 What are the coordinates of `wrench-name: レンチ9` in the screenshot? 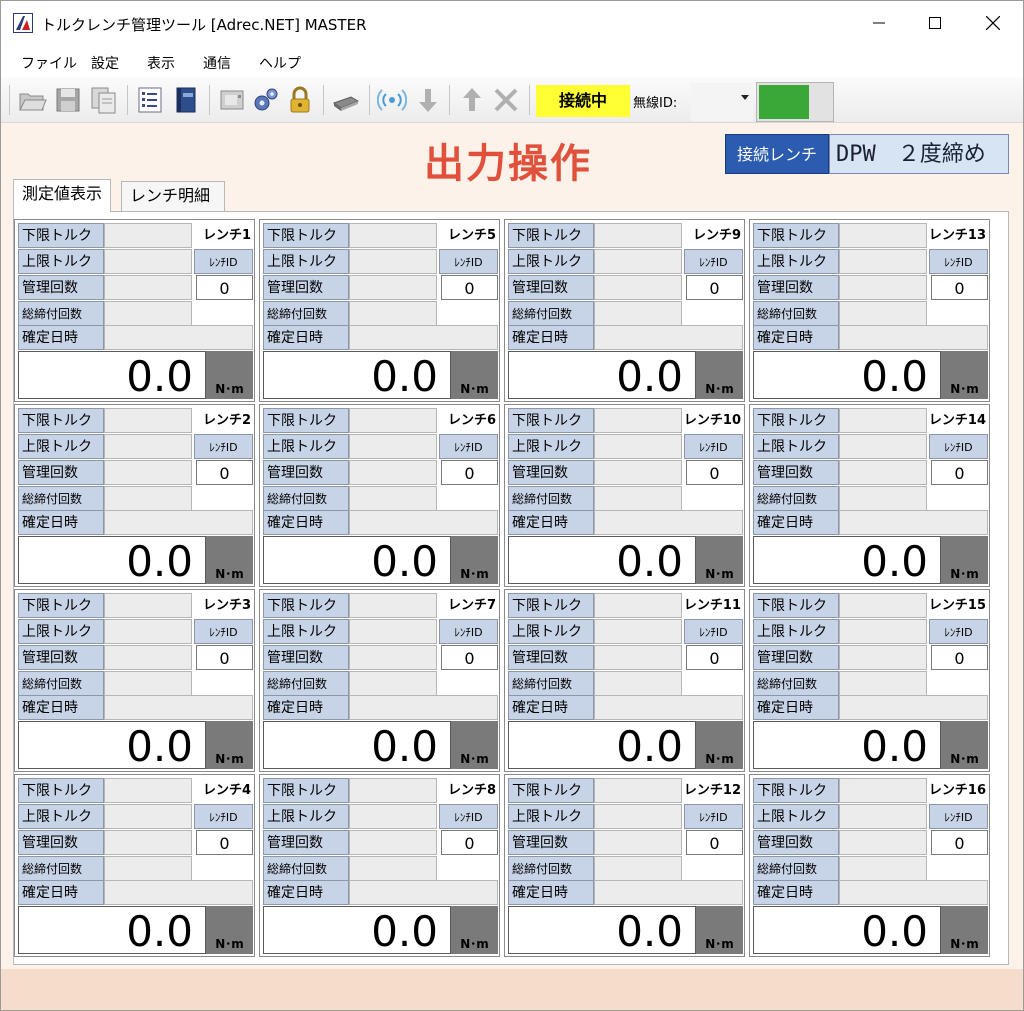 It's located at (716, 235).